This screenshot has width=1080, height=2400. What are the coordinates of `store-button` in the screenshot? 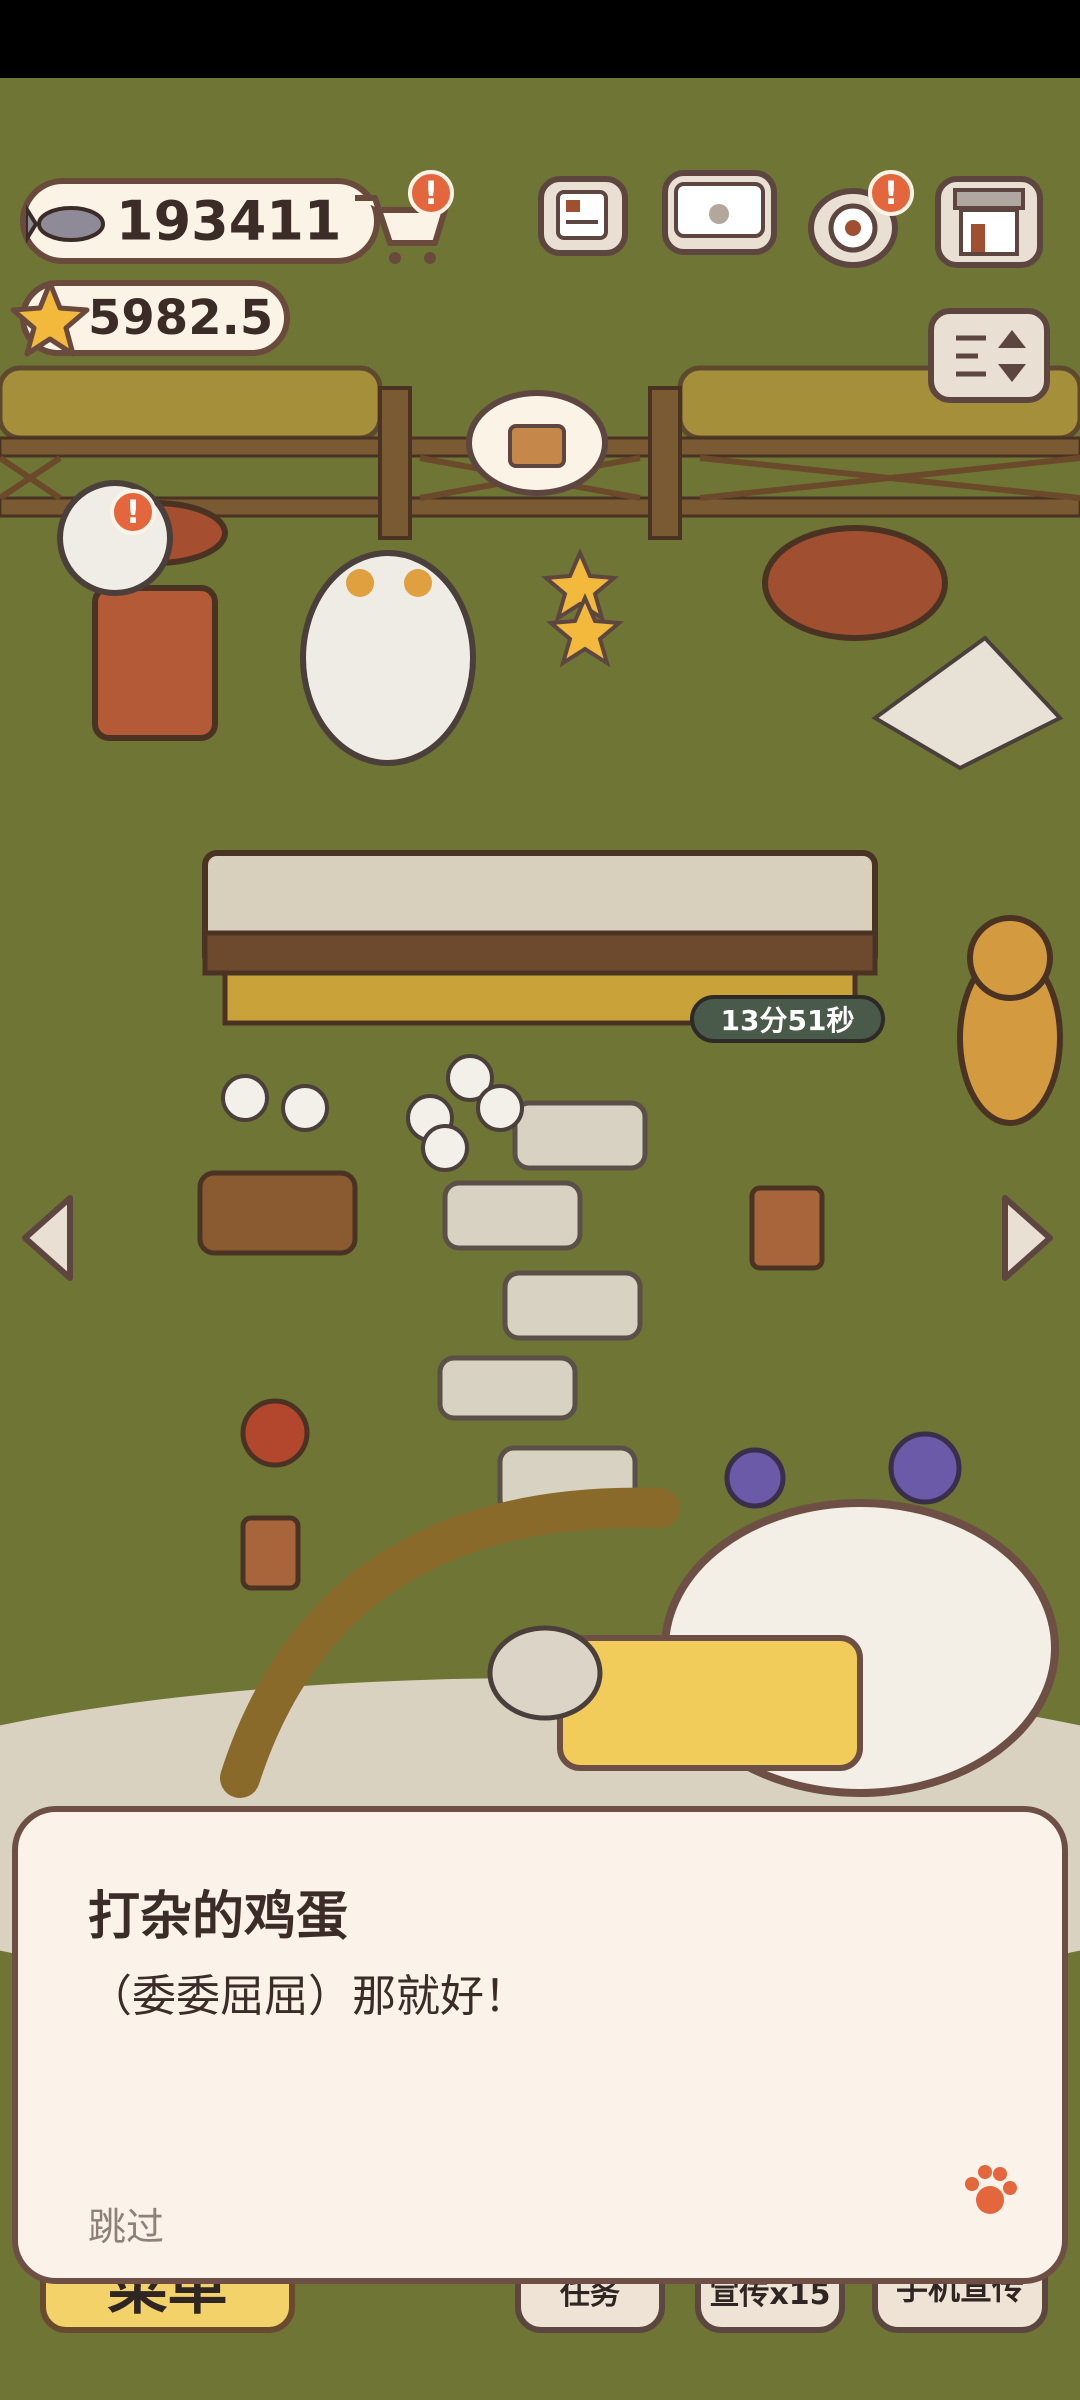 It's located at (989, 222).